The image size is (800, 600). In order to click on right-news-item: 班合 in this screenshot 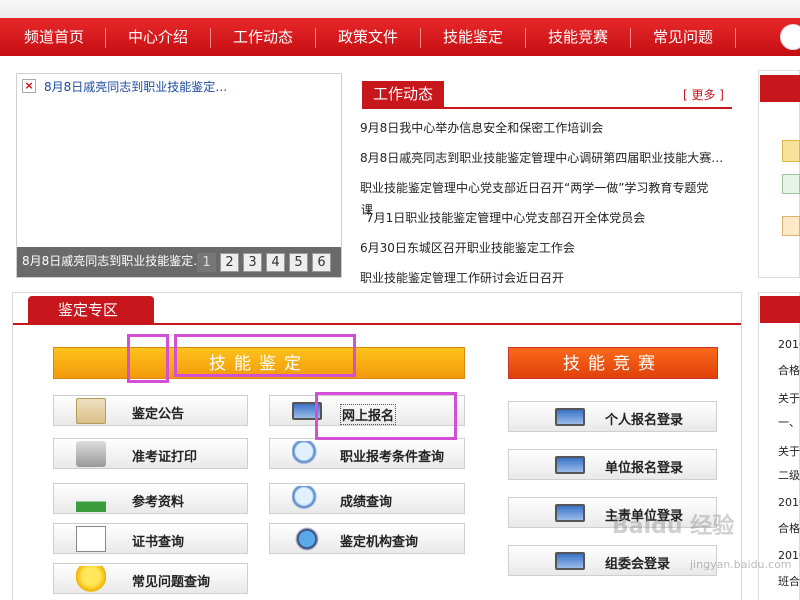, I will do `click(789, 581)`.